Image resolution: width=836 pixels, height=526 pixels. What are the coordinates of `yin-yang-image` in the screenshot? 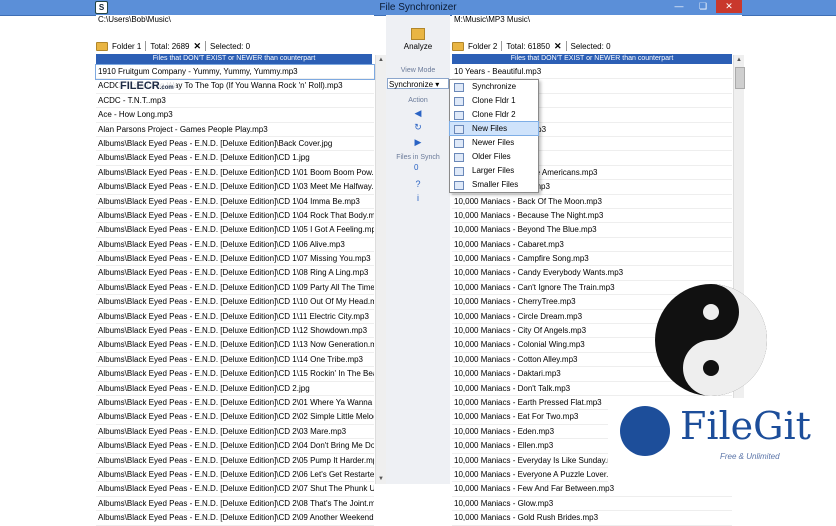 It's located at (711, 340).